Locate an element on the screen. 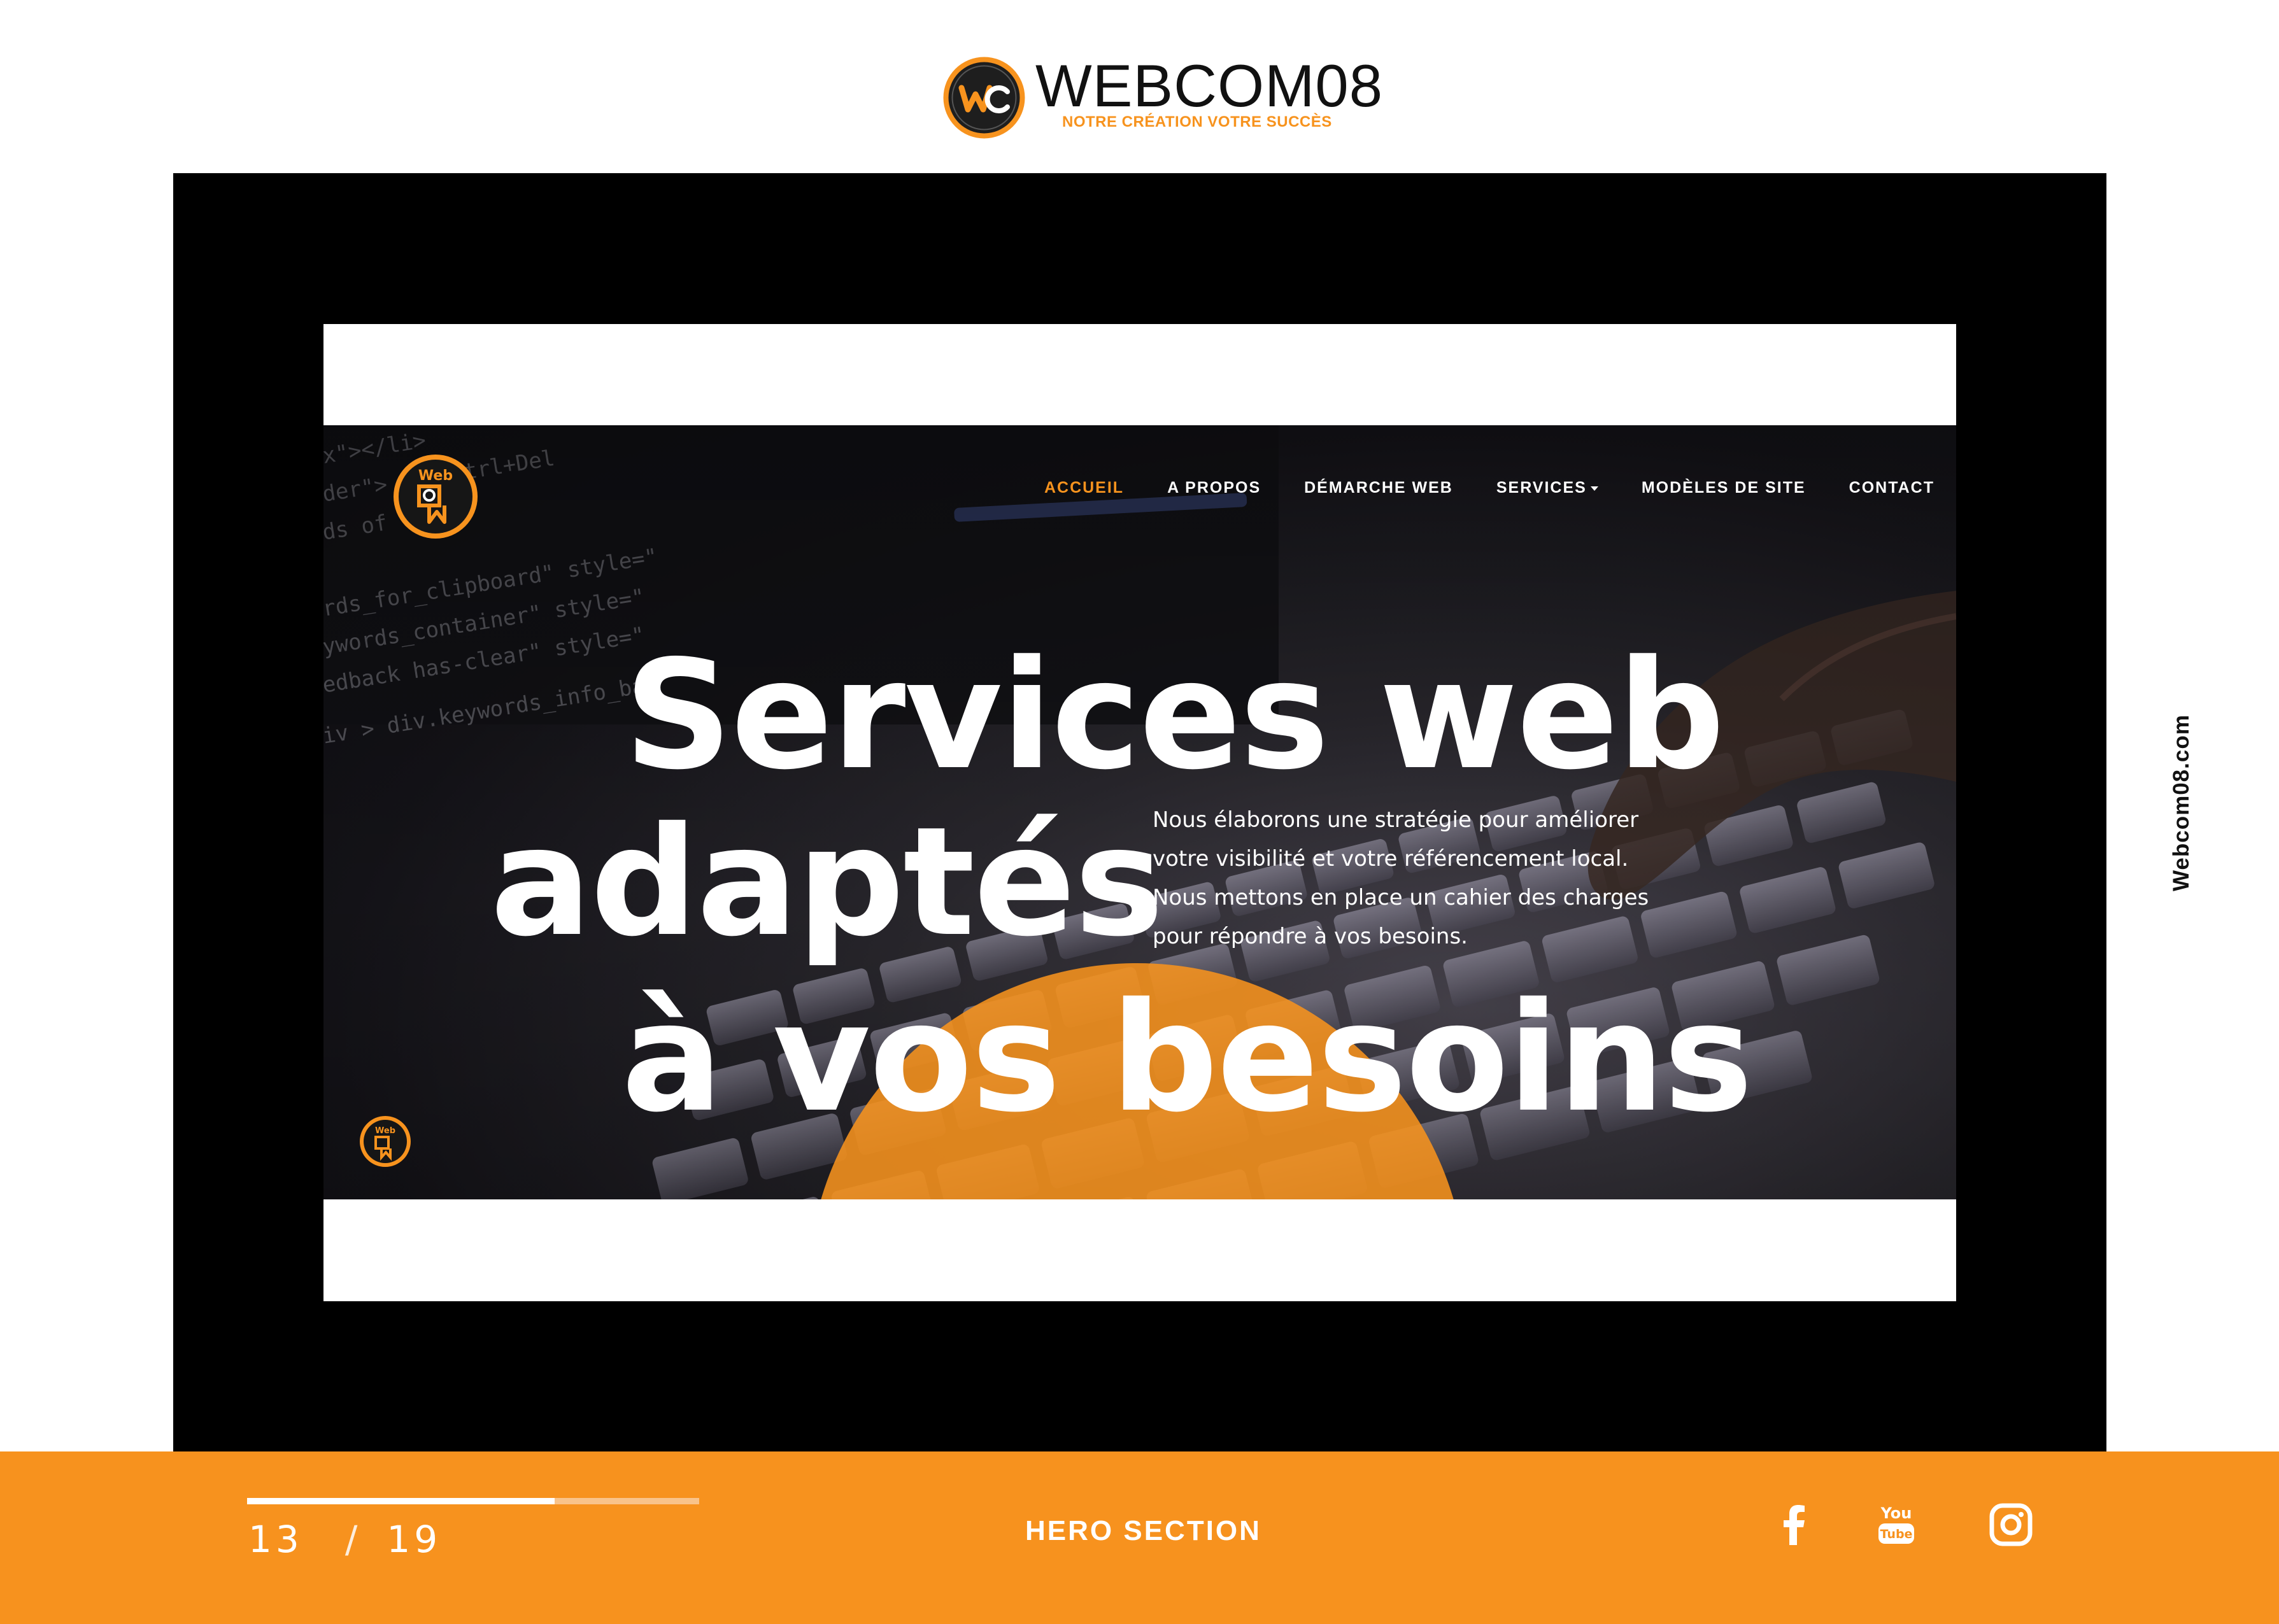 The height and width of the screenshot is (1624, 2279). webcom-badge-icon: Web is located at coordinates (435, 496).